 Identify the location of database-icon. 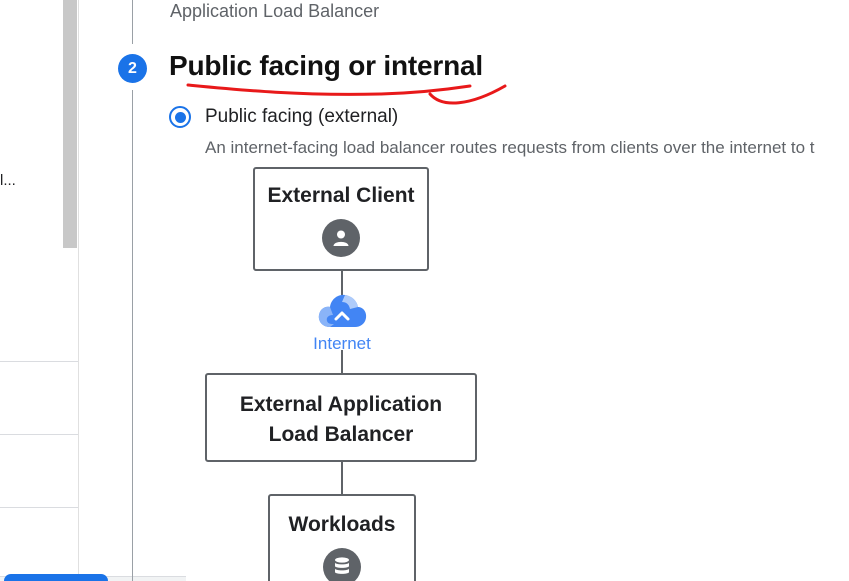
(342, 564).